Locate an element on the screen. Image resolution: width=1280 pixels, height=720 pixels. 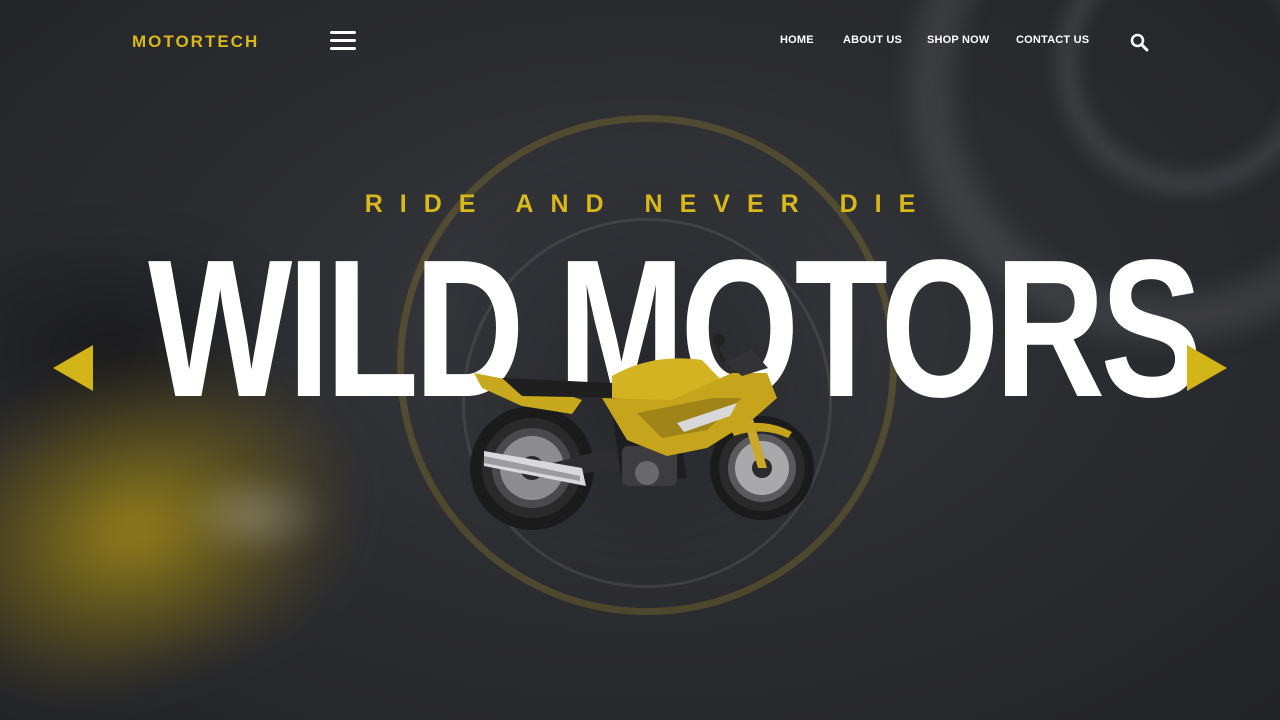
triangle-left-arrow-icon is located at coordinates (73, 368).